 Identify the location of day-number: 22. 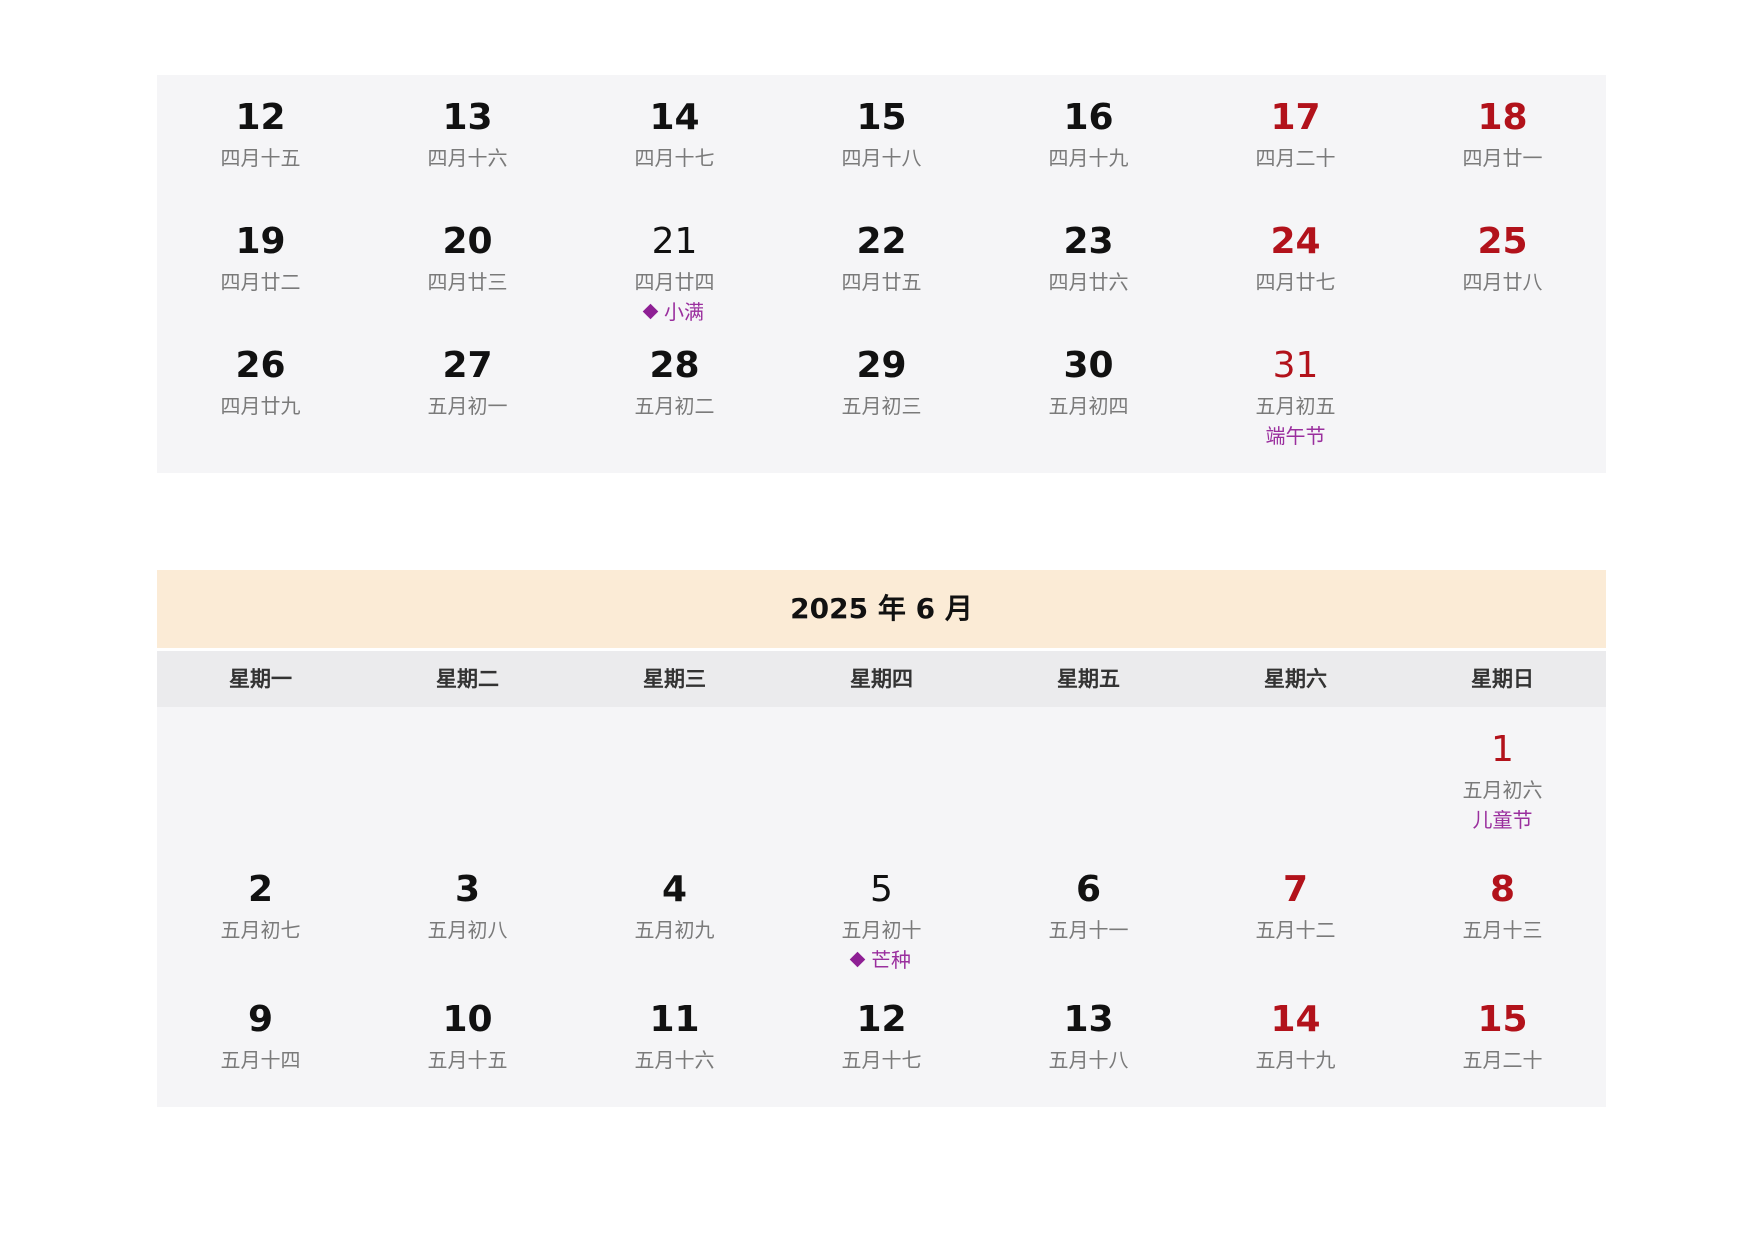
(881, 241).